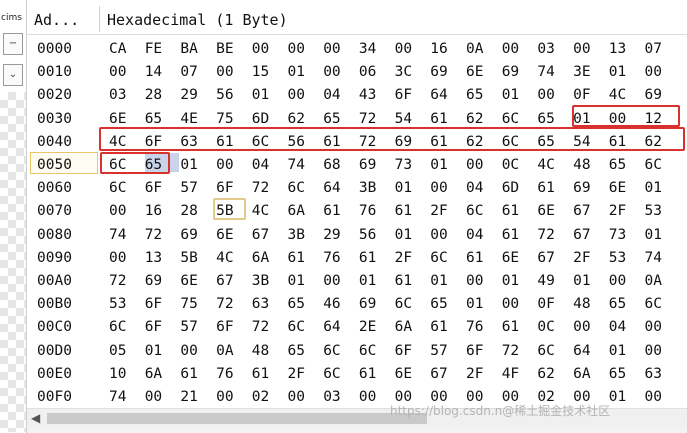 This screenshot has height=433, width=687. I want to click on row-address: 0010, so click(54, 72).